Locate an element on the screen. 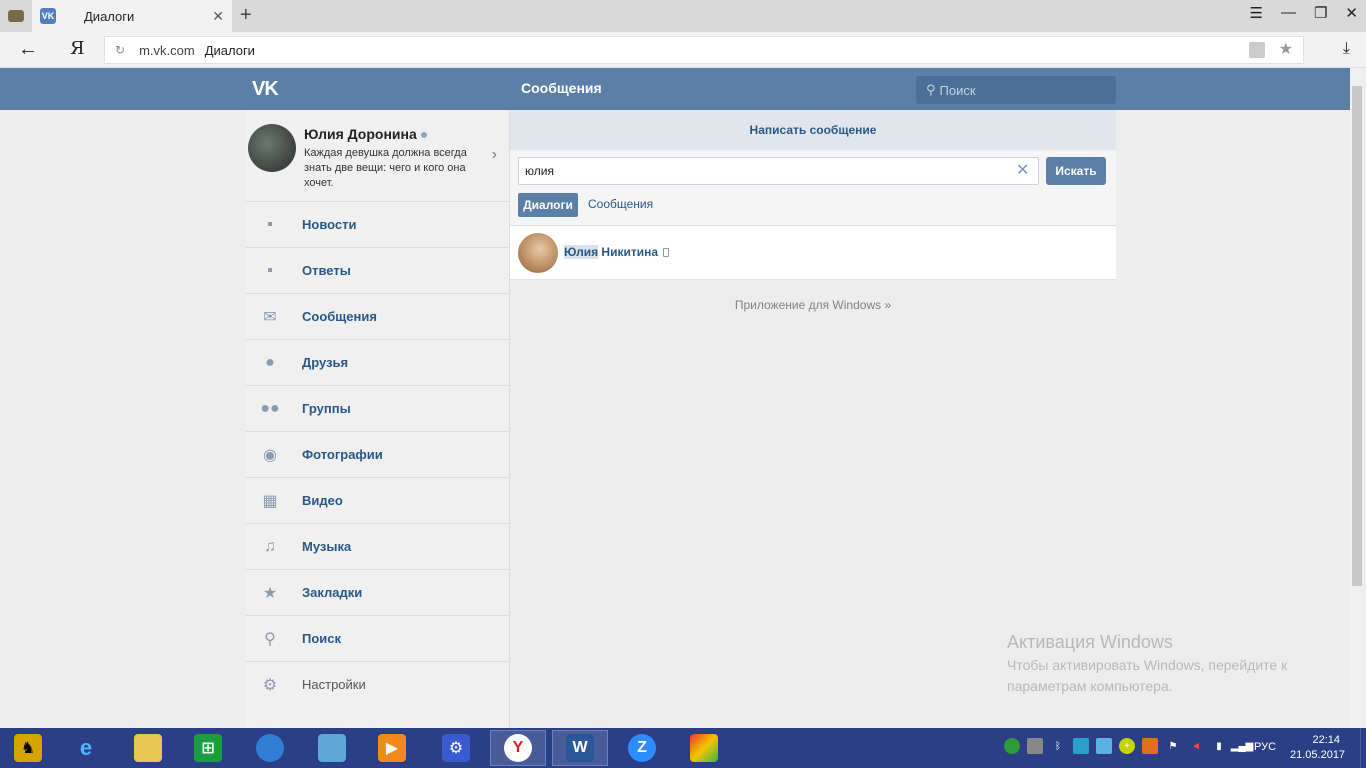  address-title: Диалоги is located at coordinates (229, 50).